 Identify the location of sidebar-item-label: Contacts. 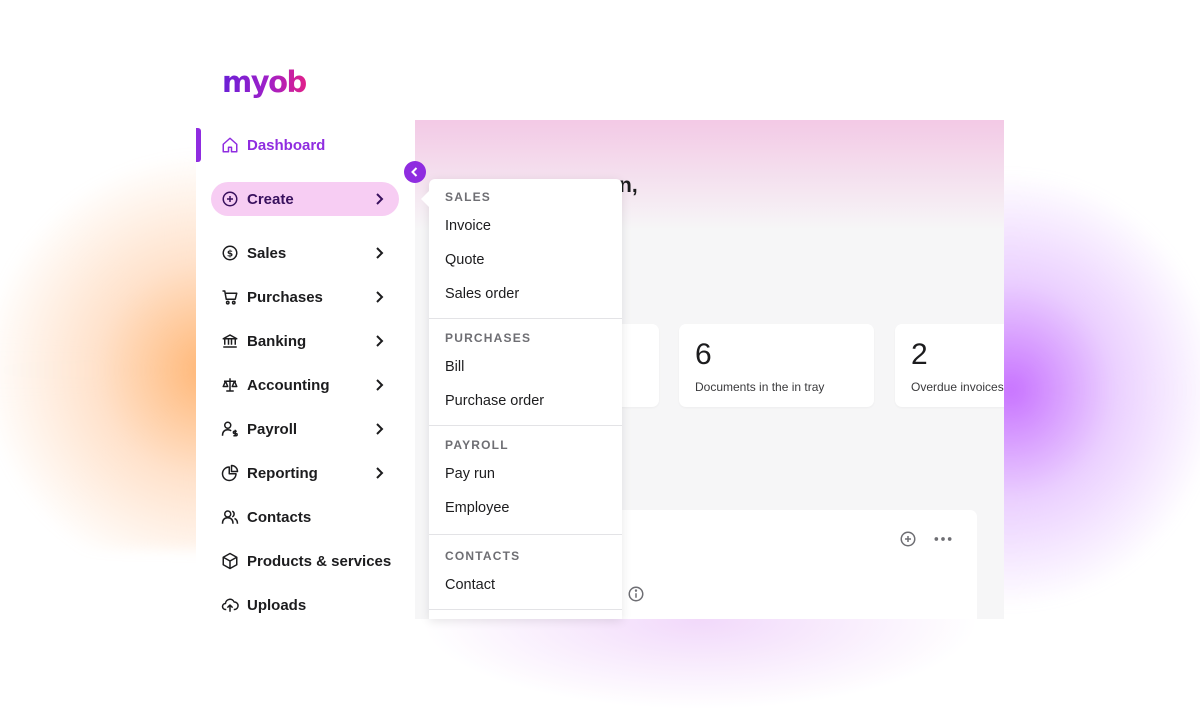
(279, 517).